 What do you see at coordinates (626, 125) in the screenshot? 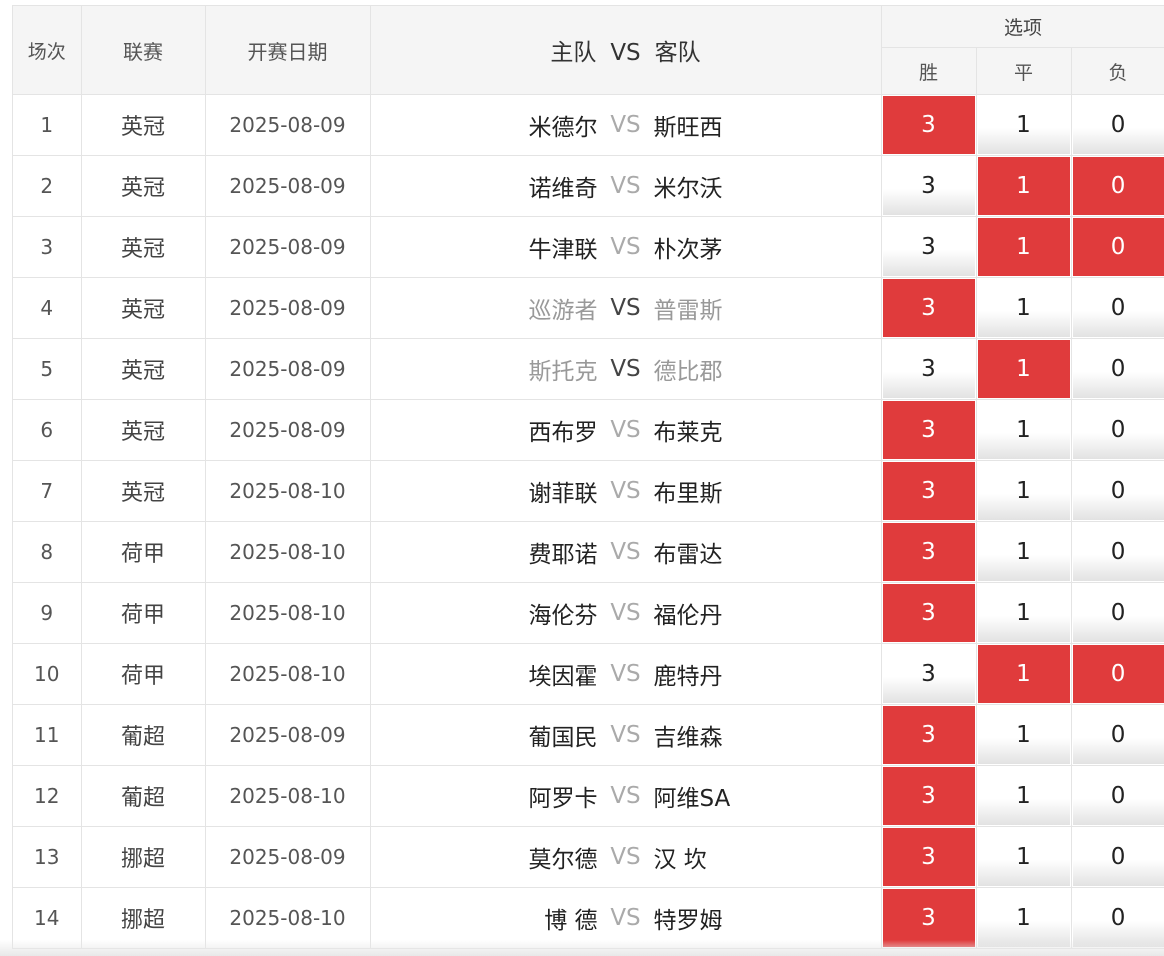
I see `row-match: 米德尔 VS 斯旺西` at bounding box center [626, 125].